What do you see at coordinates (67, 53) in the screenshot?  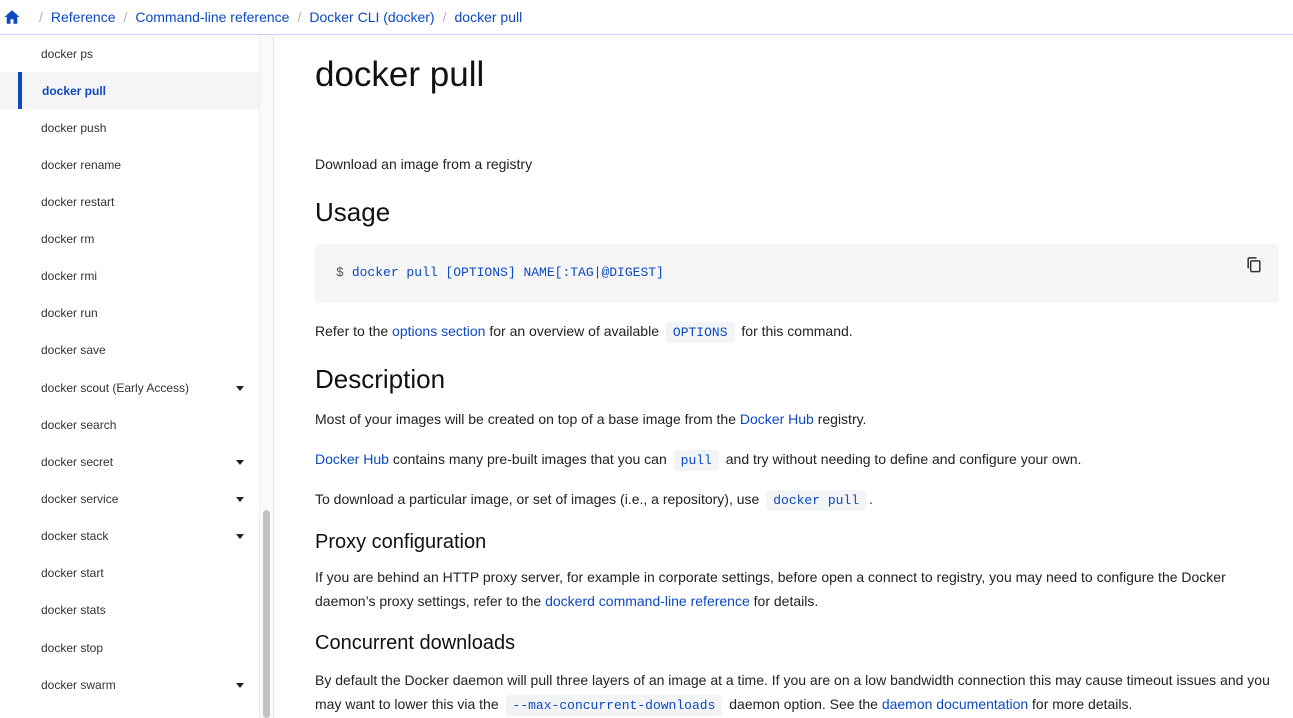 I see `sidebar-item-label: docker ps` at bounding box center [67, 53].